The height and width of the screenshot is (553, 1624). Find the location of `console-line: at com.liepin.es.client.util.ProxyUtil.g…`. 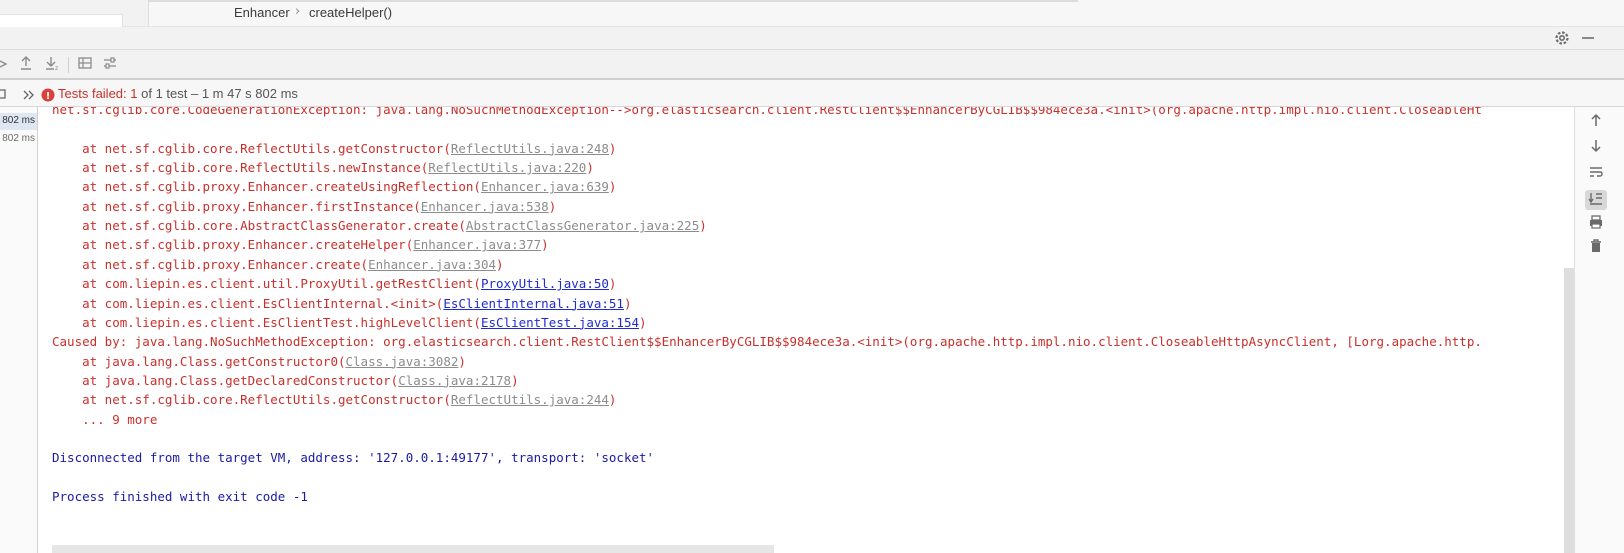

console-line: at com.liepin.es.client.util.ProxyUtil.g… is located at coordinates (334, 284).